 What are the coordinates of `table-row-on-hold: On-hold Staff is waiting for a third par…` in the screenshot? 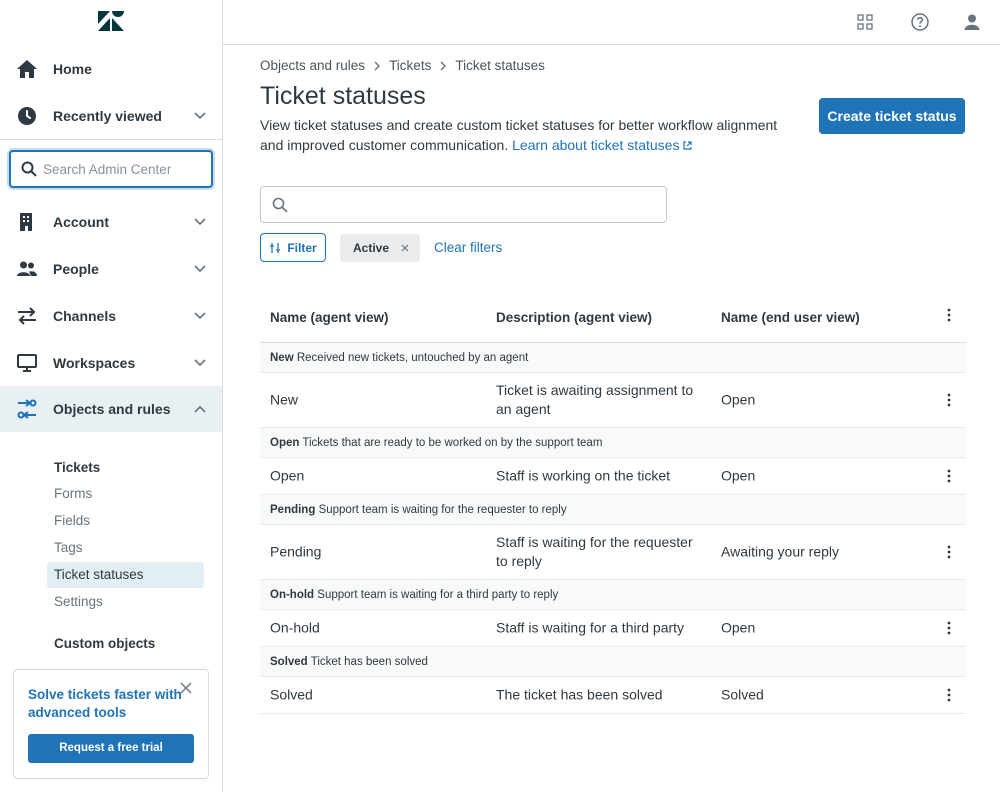 It's located at (613, 628).